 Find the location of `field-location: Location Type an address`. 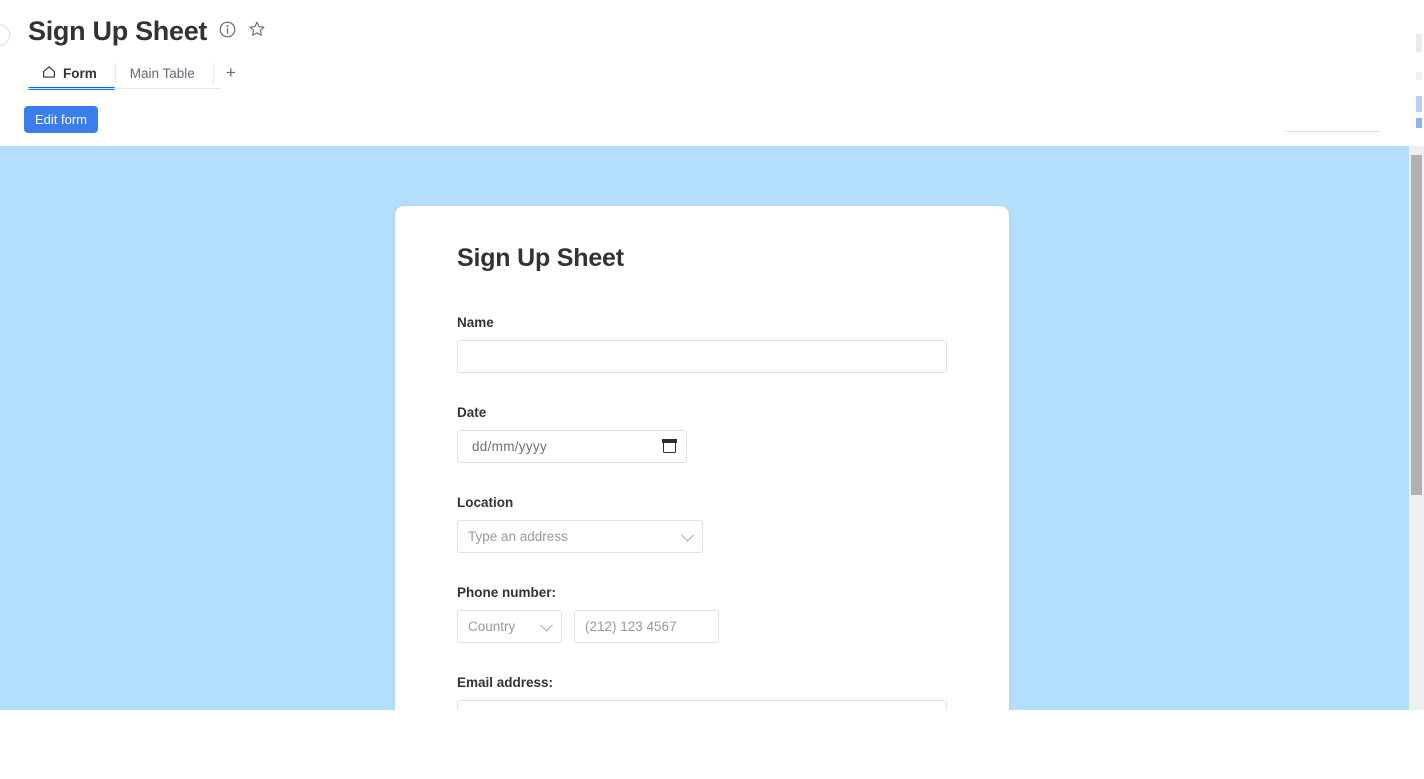

field-location: Location Type an address is located at coordinates (702, 524).